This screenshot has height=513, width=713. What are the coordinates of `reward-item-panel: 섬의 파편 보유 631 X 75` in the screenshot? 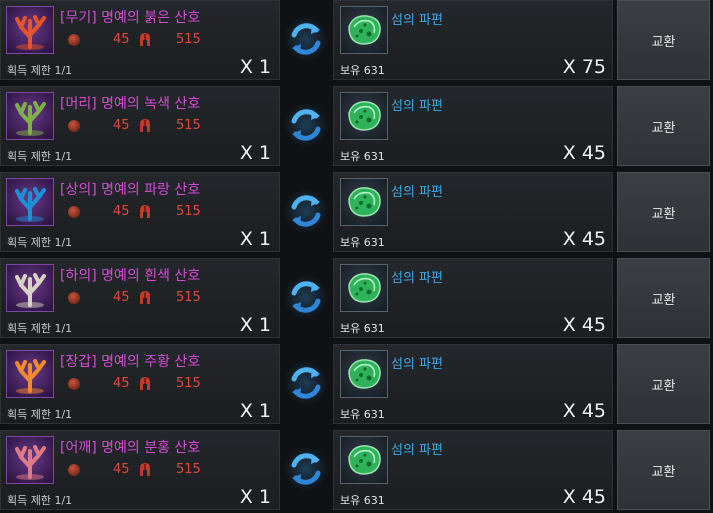 It's located at (473, 40).